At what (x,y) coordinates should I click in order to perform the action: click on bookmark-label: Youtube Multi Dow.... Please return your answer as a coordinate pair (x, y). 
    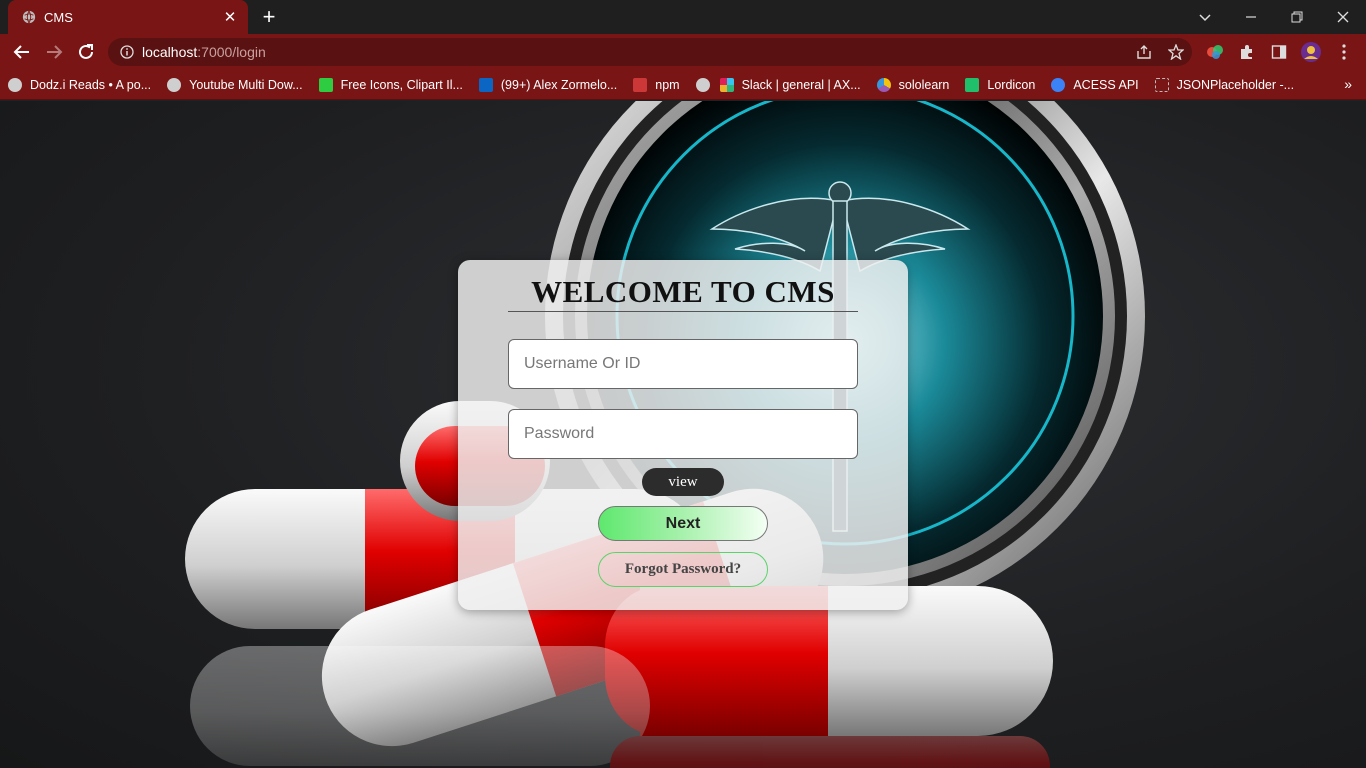
    Looking at the image, I should click on (246, 84).